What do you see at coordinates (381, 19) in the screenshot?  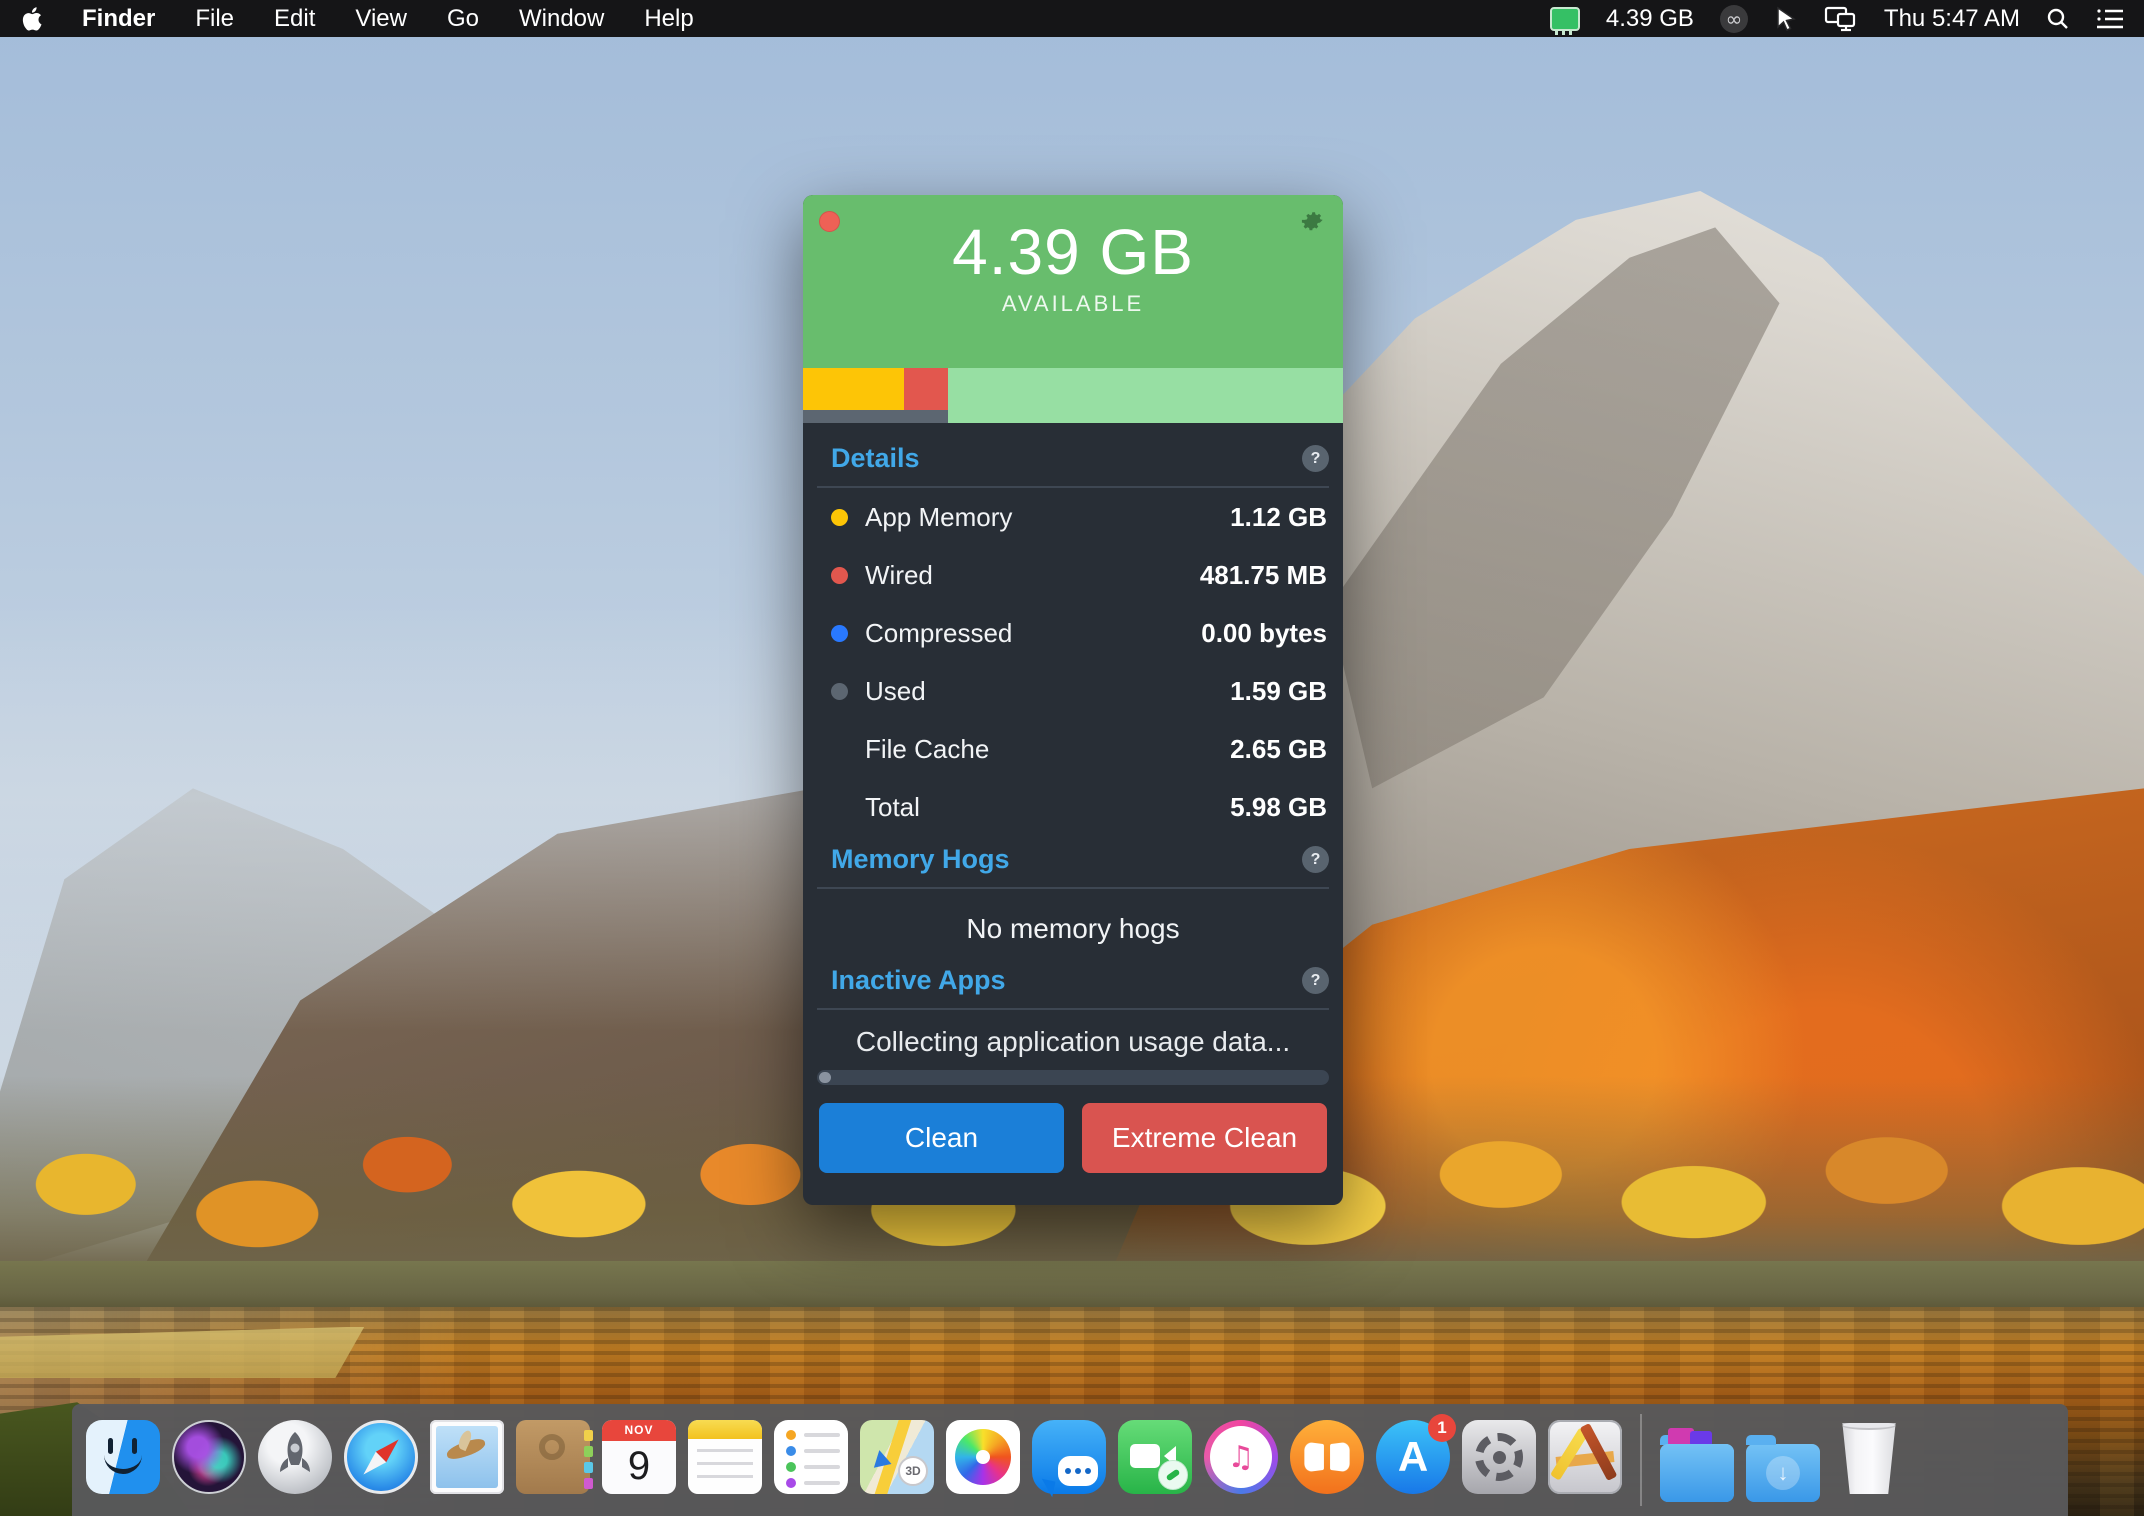 I see `menu-view: View` at bounding box center [381, 19].